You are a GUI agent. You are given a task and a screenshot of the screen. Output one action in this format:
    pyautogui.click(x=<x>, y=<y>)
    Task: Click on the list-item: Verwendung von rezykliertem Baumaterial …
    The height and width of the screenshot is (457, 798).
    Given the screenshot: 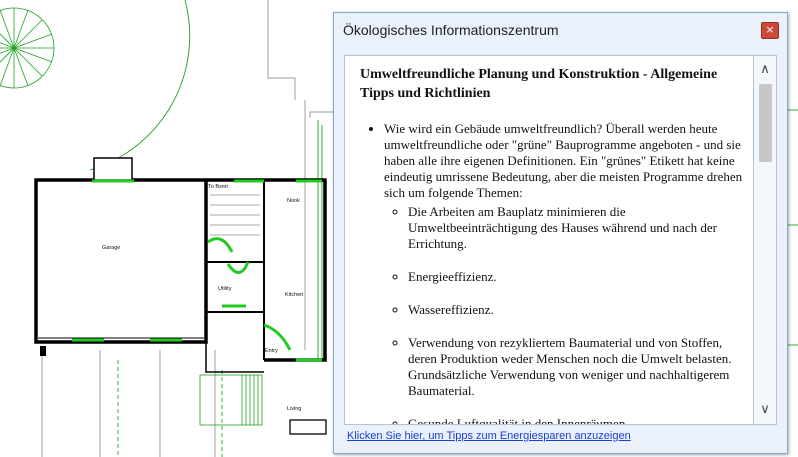 What is the action you would take?
    pyautogui.click(x=575, y=367)
    